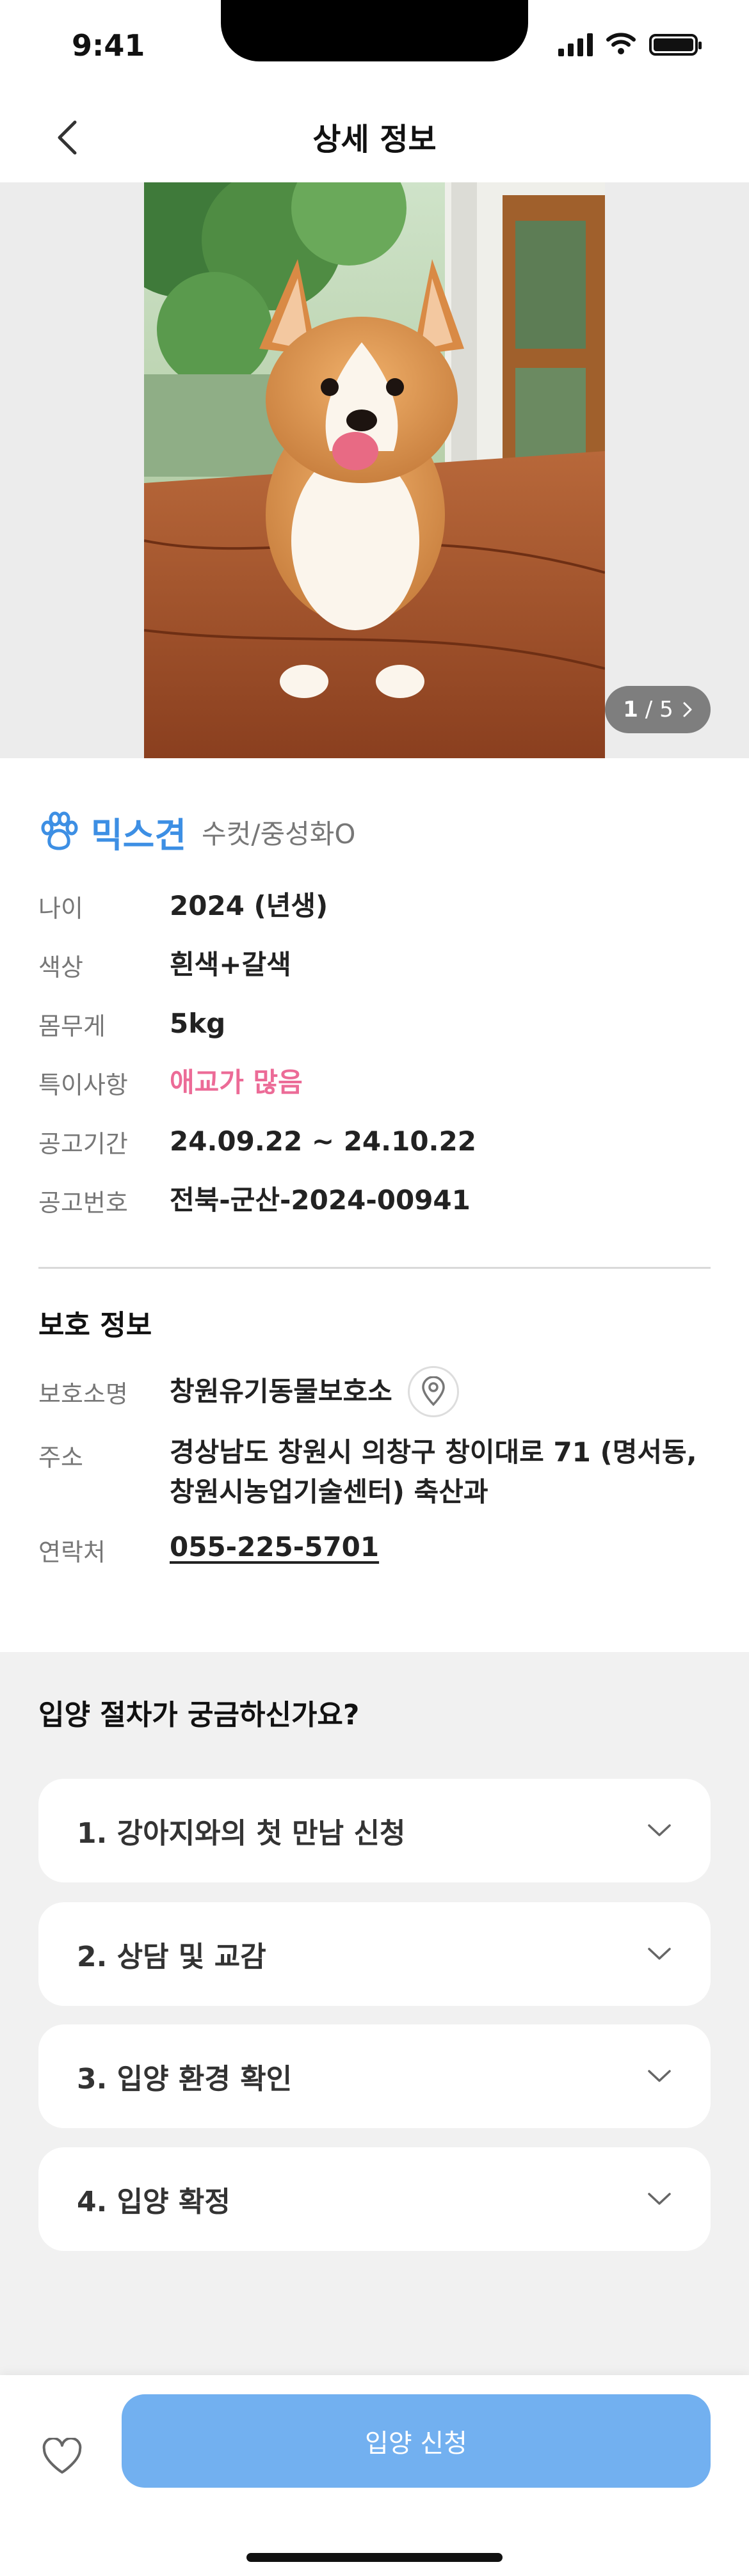 The image size is (749, 2576). I want to click on photo-counter: 1 / 5, so click(658, 709).